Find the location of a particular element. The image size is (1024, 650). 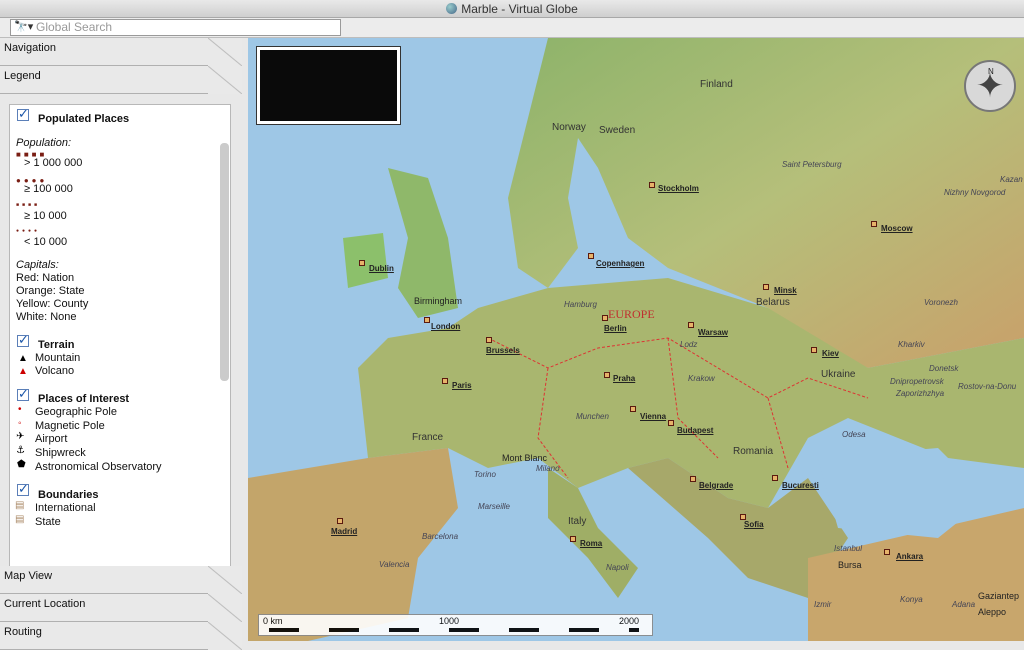

city-label: Sofia is located at coordinates (754, 524).